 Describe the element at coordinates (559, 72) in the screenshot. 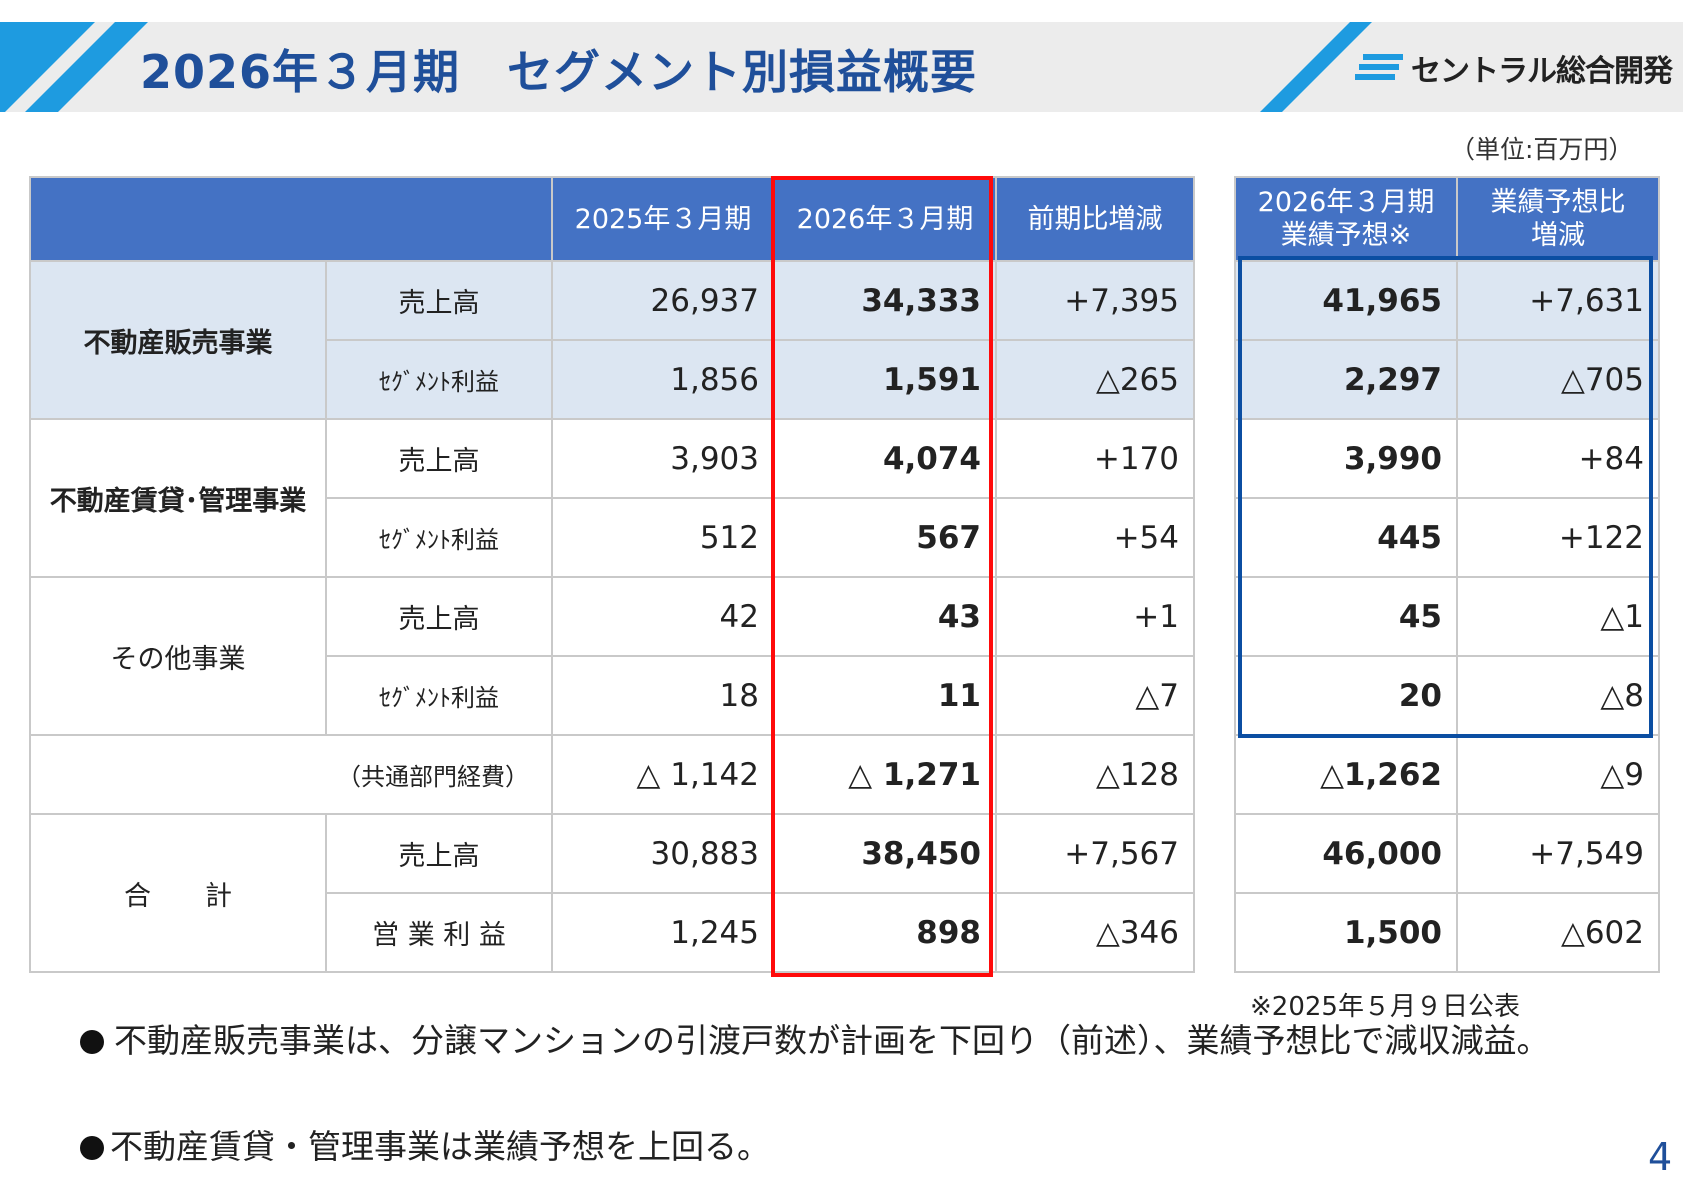

I see `page-title: 2026年３月期 セグメント別損益概要` at that location.